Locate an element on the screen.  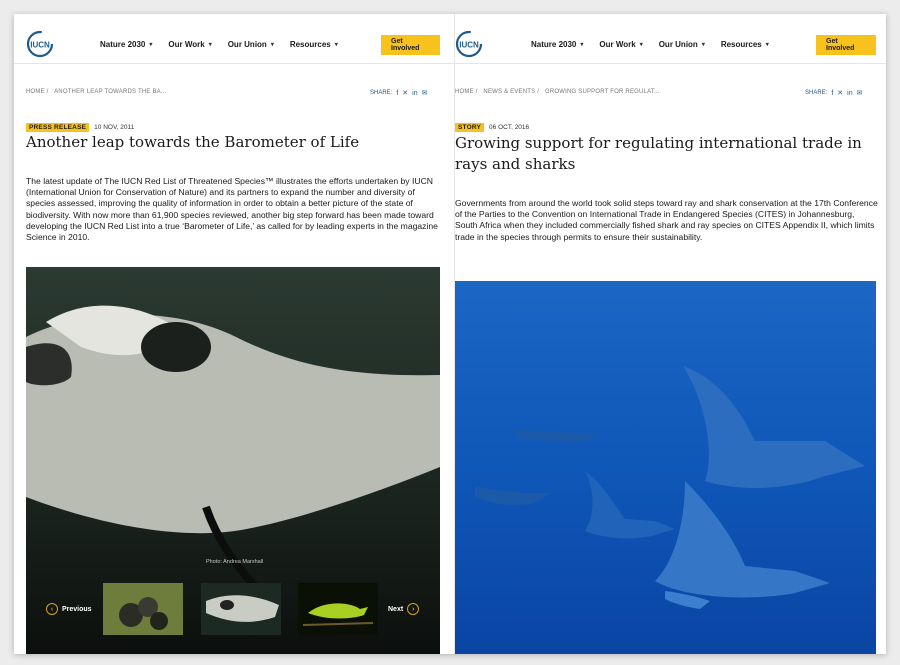
article-meta: PRESS RELEASE 10 NOV, 2011 is located at coordinates (80, 127).